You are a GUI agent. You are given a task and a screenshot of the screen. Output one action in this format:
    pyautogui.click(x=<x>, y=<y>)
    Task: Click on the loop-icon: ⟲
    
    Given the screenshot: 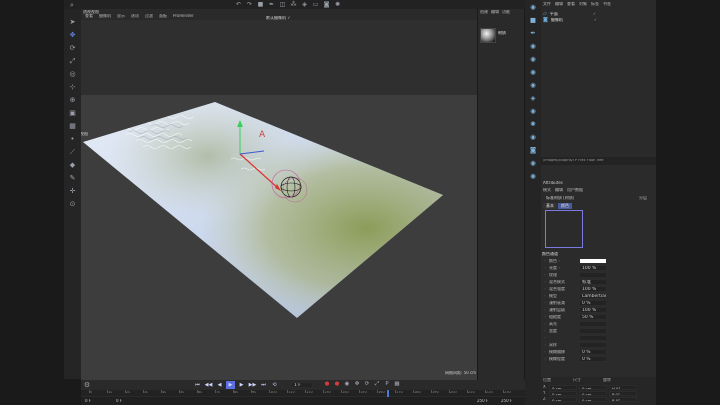 What is the action you would take?
    pyautogui.click(x=274, y=385)
    